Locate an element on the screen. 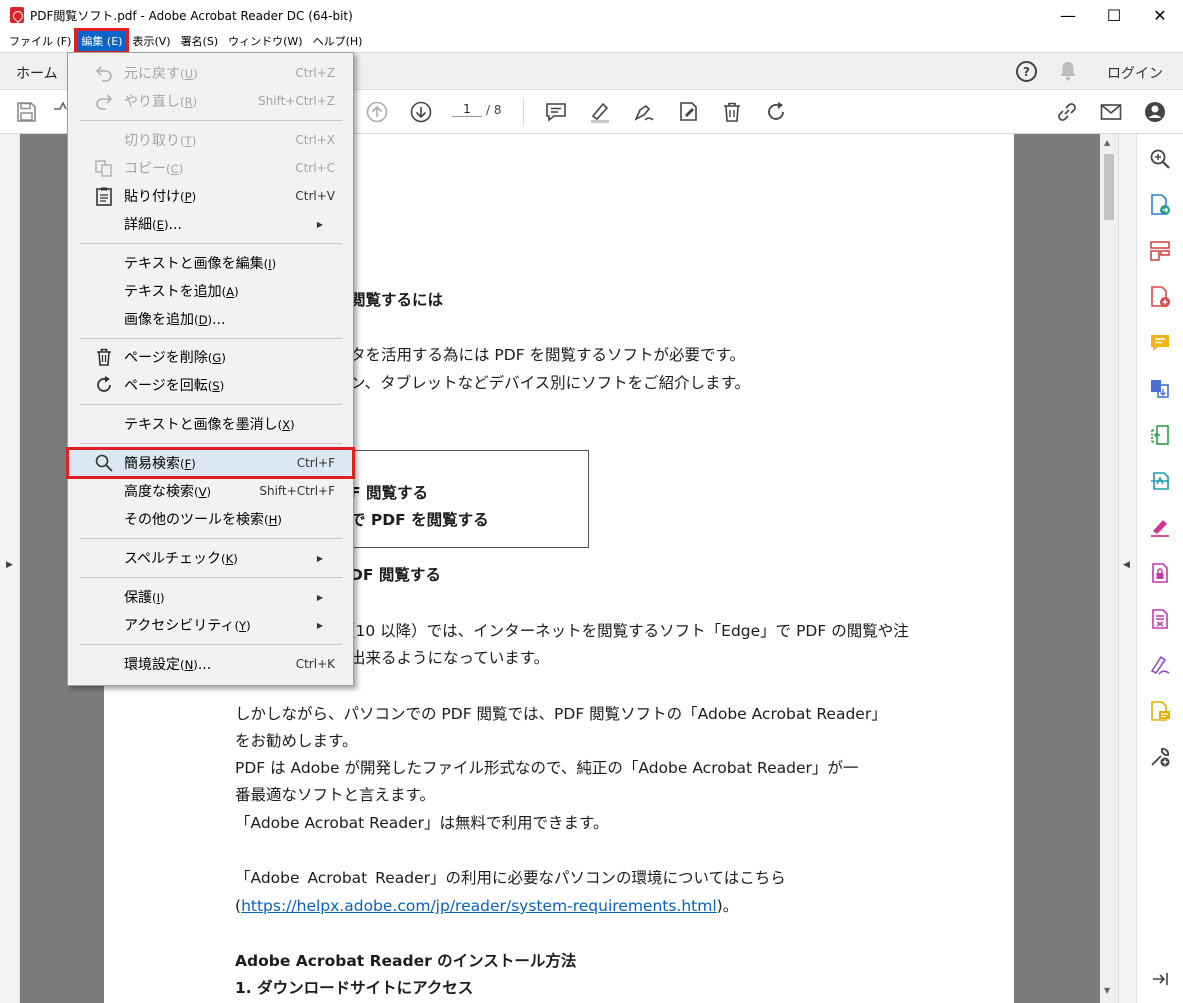 The image size is (1183, 1003). menu-label: テキストを追加(A) is located at coordinates (181, 292).